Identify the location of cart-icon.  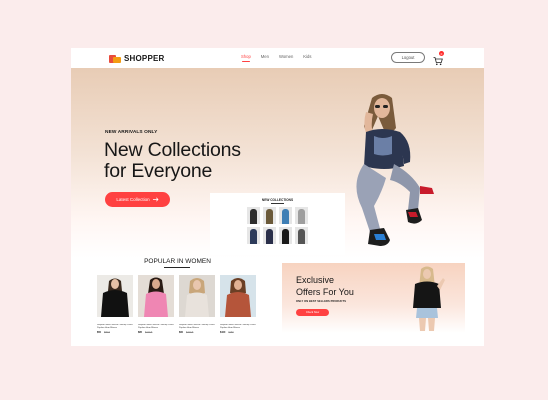
(438, 61).